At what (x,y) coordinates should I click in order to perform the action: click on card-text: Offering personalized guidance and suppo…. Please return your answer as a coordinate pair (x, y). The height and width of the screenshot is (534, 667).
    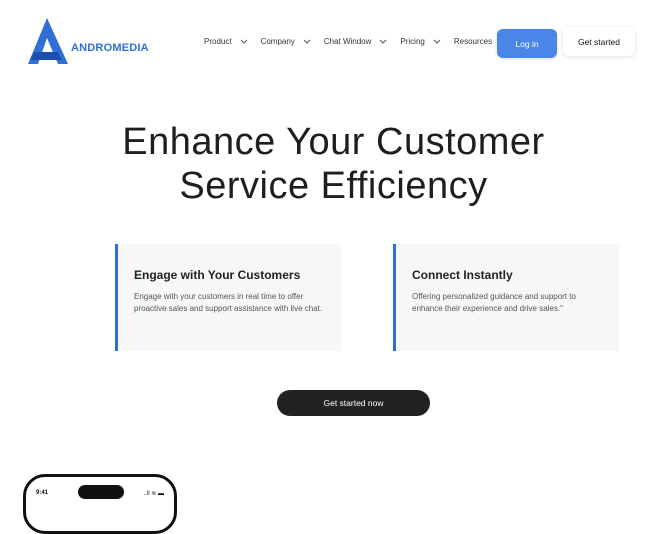
    Looking at the image, I should click on (494, 302).